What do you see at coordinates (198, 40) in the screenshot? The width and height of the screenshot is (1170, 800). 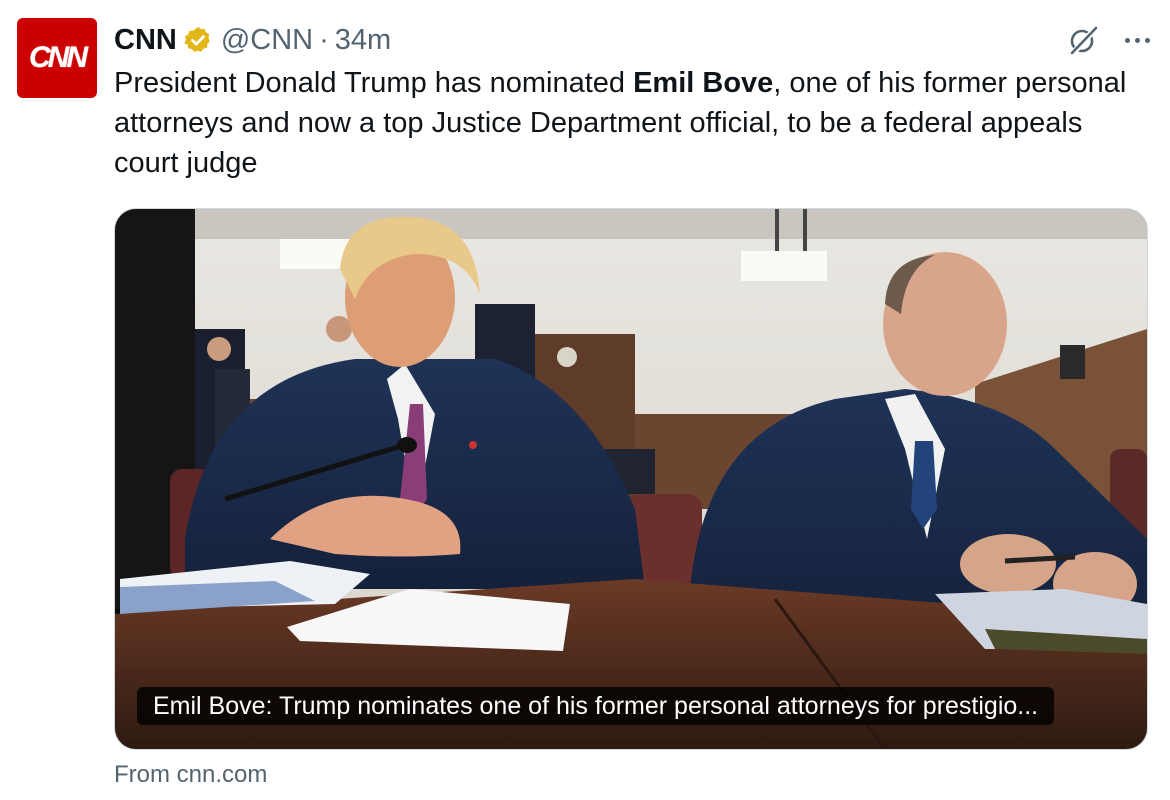 I see `verified-badge-icon` at bounding box center [198, 40].